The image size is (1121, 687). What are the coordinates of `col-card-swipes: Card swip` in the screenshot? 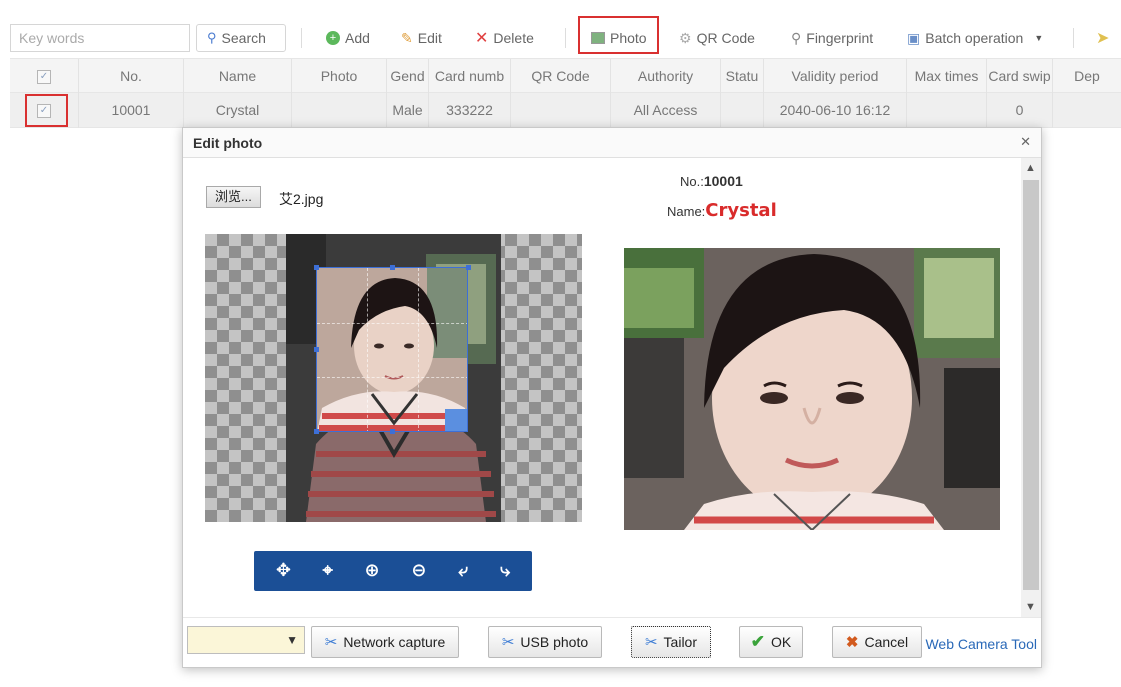 It's located at (1019, 76).